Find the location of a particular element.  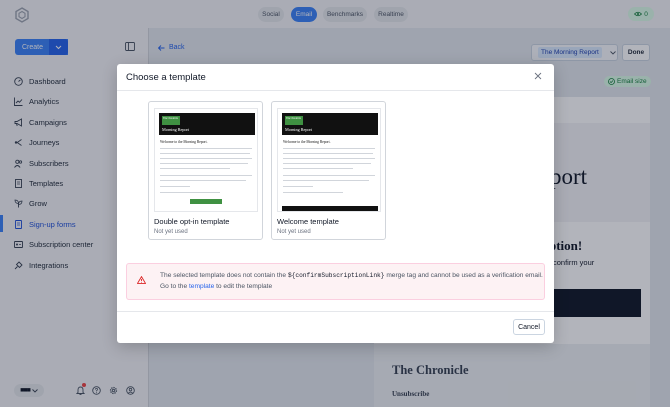

modal-title: Choose a template is located at coordinates (166, 77).